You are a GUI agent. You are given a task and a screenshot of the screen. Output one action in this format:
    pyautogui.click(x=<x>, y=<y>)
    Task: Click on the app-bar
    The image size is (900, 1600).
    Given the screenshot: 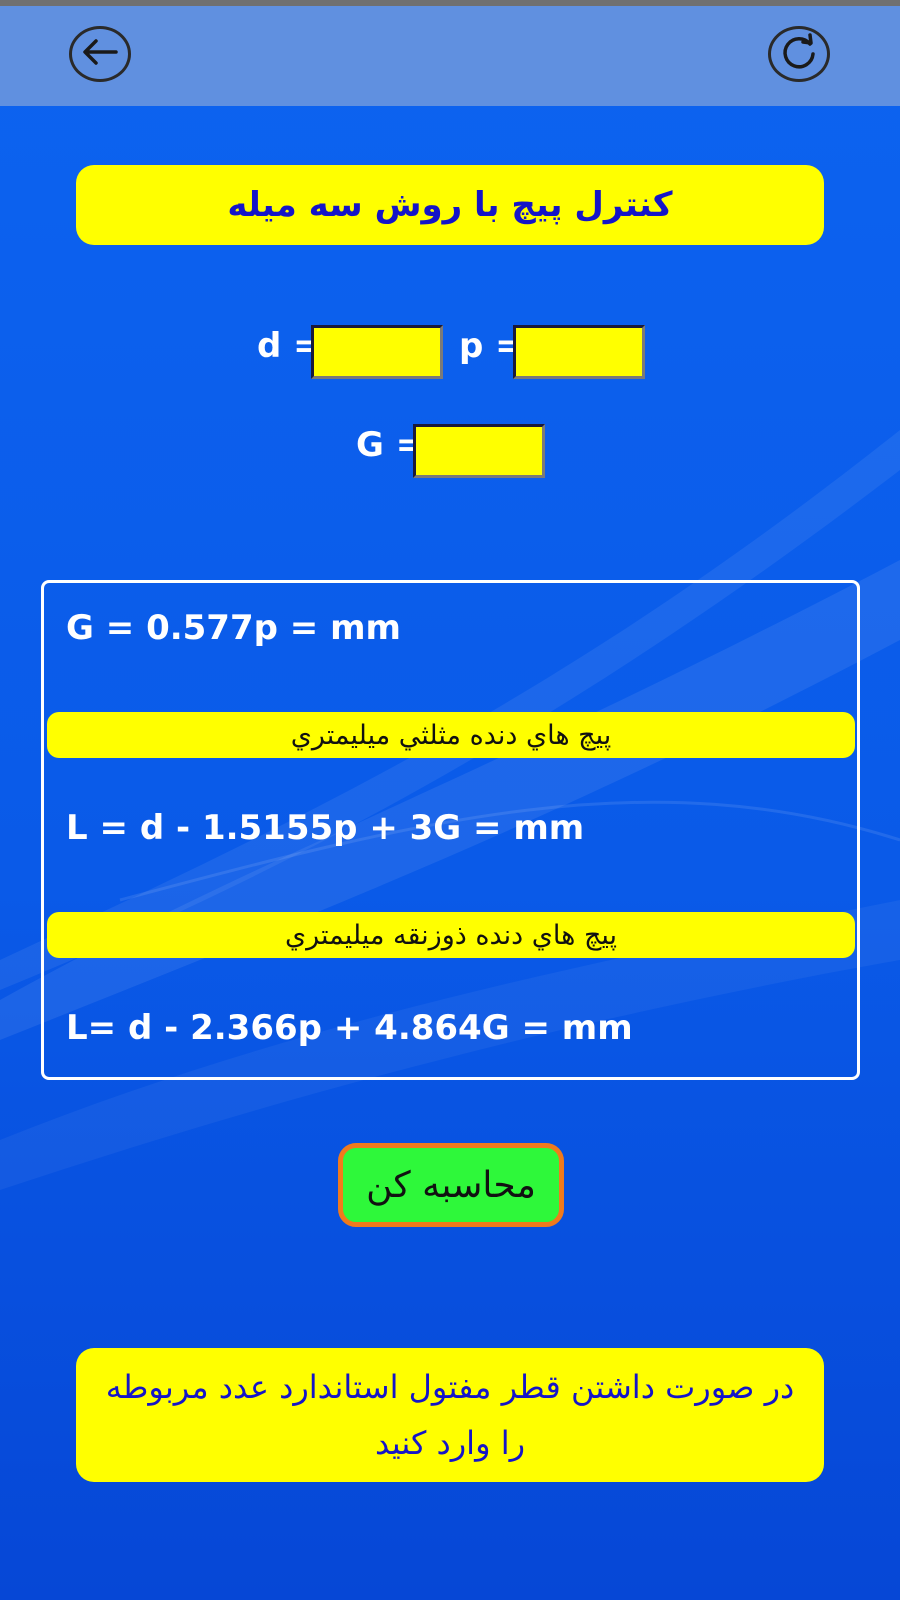 What is the action you would take?
    pyautogui.click(x=450, y=56)
    